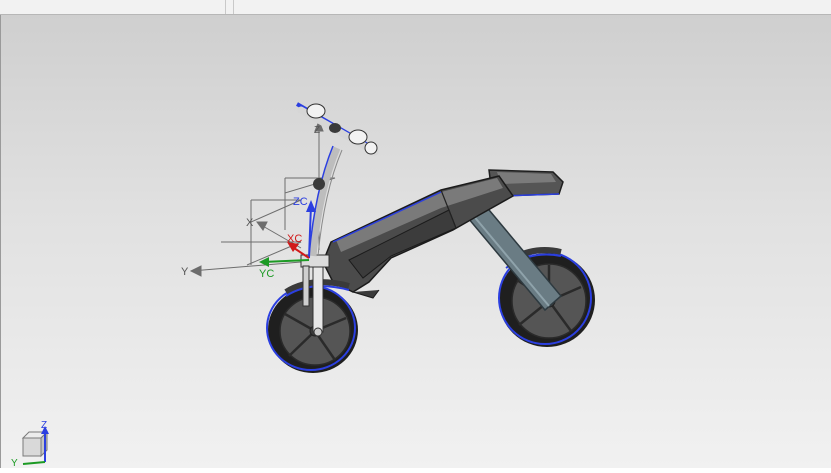  Describe the element at coordinates (300, 202) in the screenshot. I see `zc-axis-label: ZC` at that location.